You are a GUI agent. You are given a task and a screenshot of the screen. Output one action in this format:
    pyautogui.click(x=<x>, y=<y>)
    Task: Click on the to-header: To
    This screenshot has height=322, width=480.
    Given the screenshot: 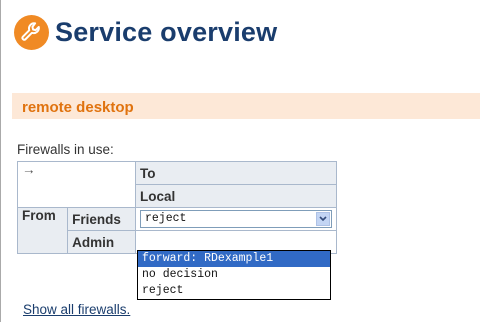 What is the action you would take?
    pyautogui.click(x=236, y=173)
    